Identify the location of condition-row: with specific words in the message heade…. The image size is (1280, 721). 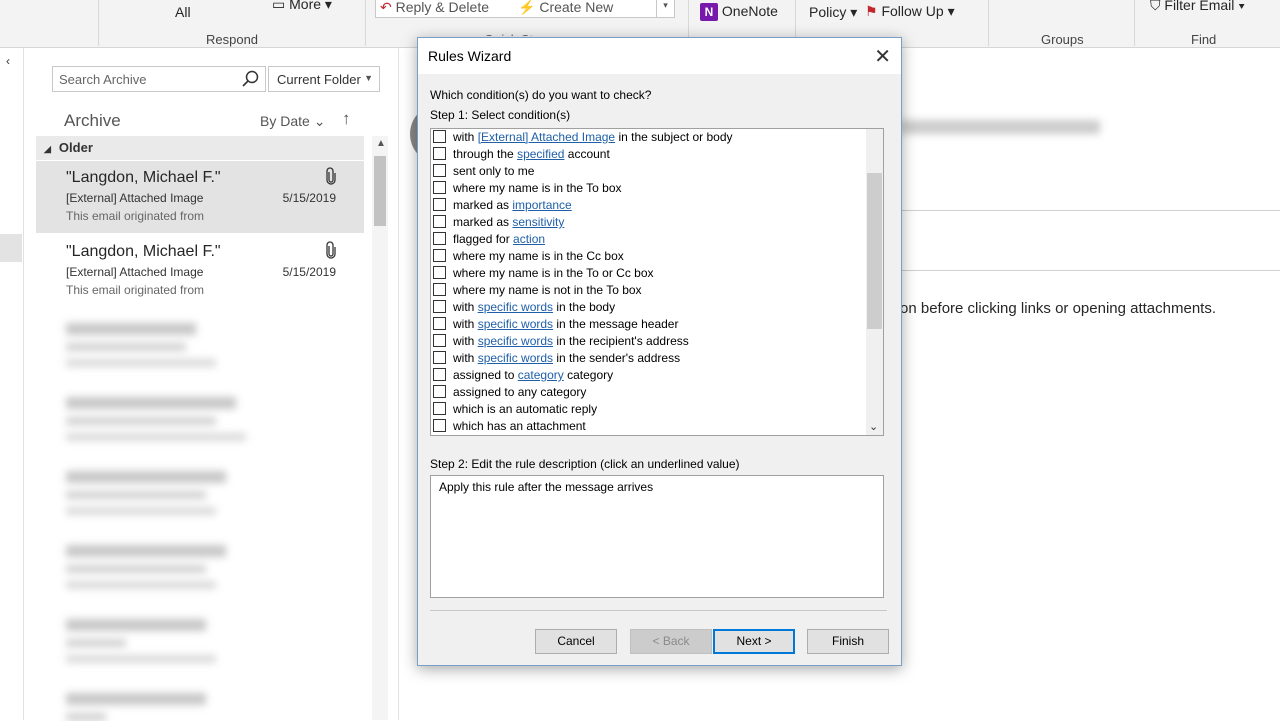
(555, 324).